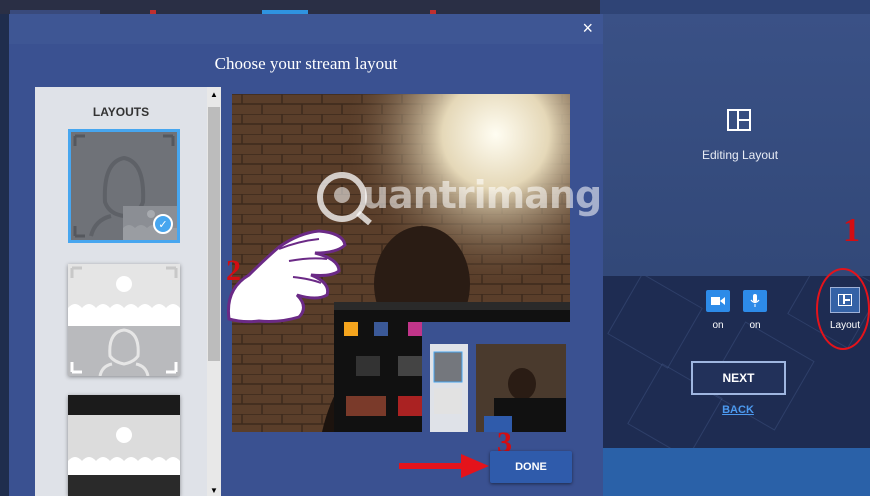 Image resolution: width=870 pixels, height=496 pixels. Describe the element at coordinates (755, 325) in the screenshot. I see `mic-status-label: on` at that location.